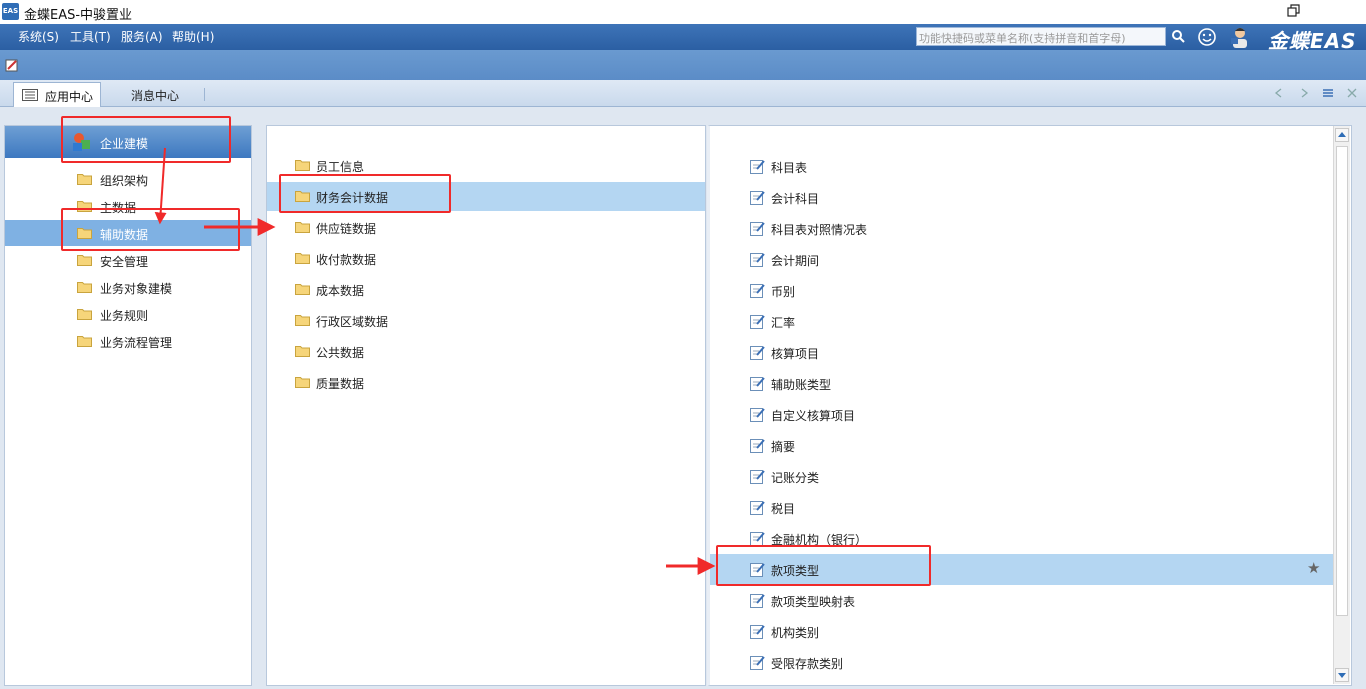 Image resolution: width=1366 pixels, height=689 pixels. Describe the element at coordinates (1304, 93) in the screenshot. I see `tab-next-icon` at that location.